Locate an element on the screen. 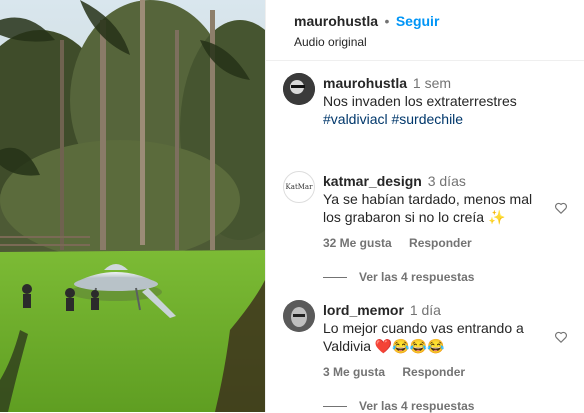 This screenshot has height=413, width=584. comment-likes: 3 Me gusta is located at coordinates (354, 372).